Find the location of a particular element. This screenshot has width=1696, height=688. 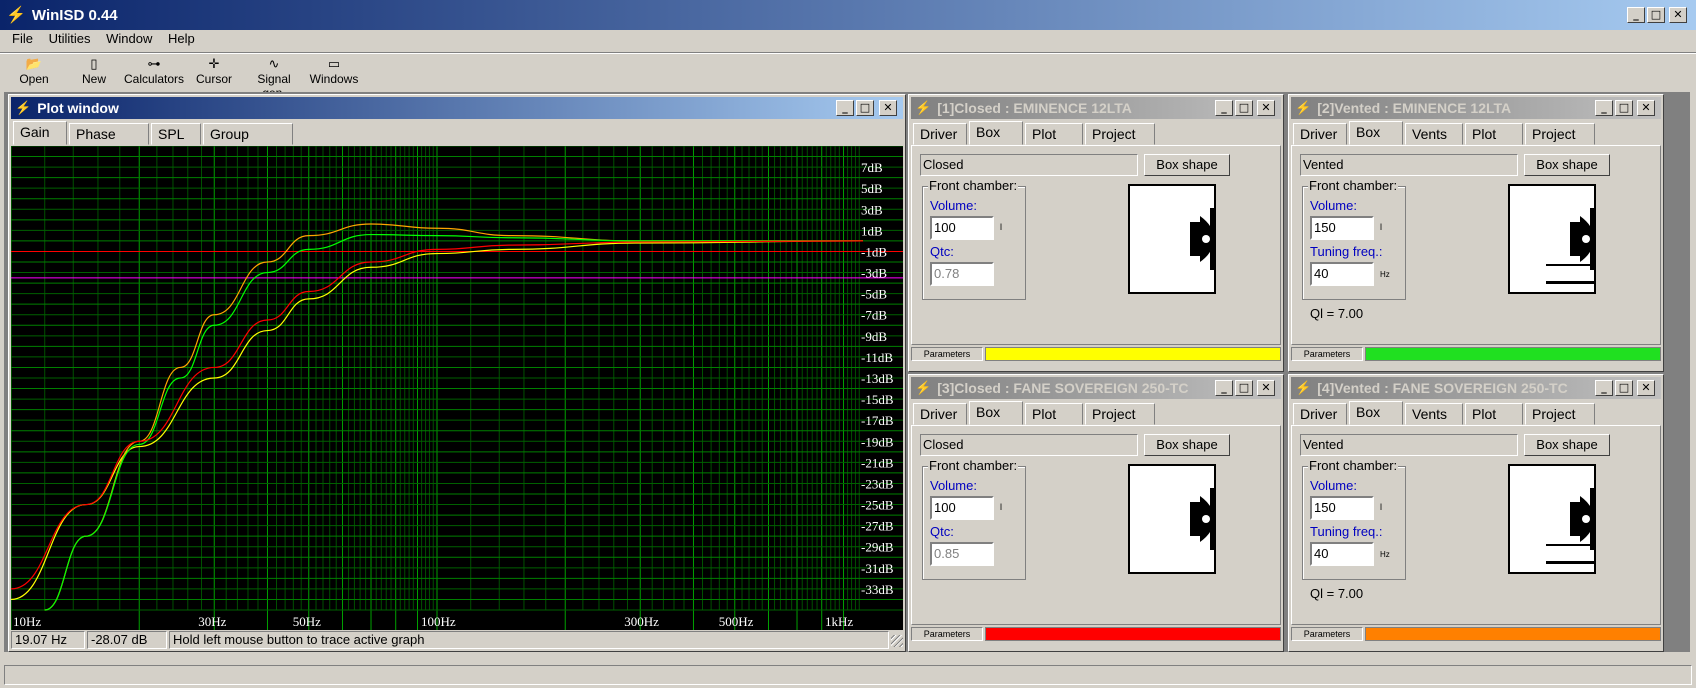

y-tick-label: 7dB is located at coordinates (872, 167).